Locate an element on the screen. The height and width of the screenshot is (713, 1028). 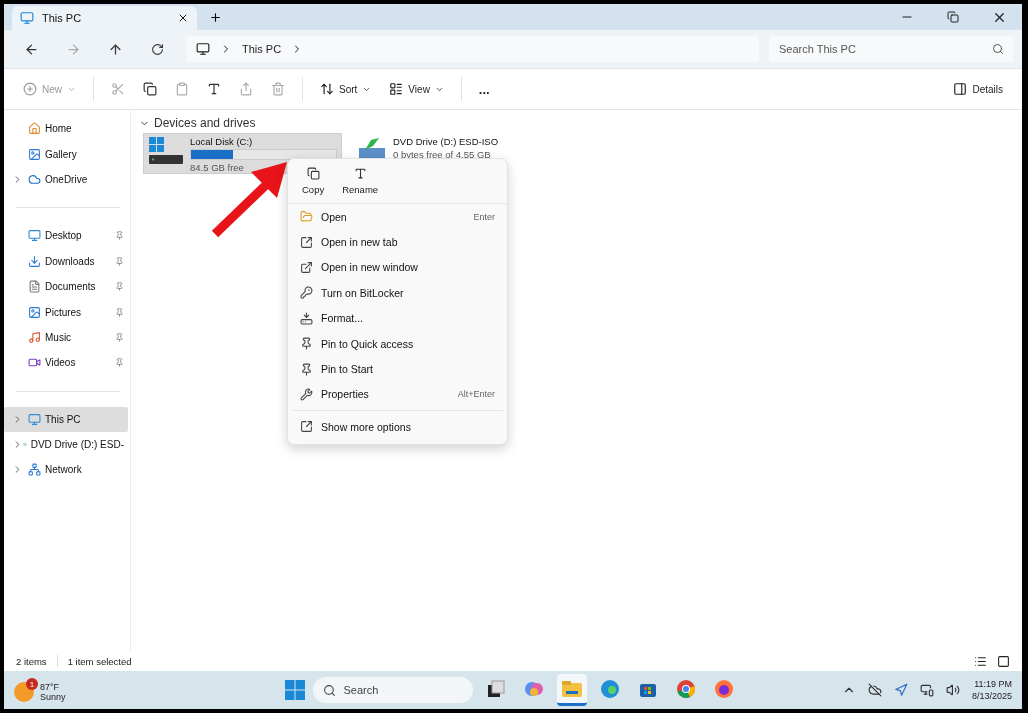
weather-widget: 1 87°F Sunny is located at coordinates (42, 690).